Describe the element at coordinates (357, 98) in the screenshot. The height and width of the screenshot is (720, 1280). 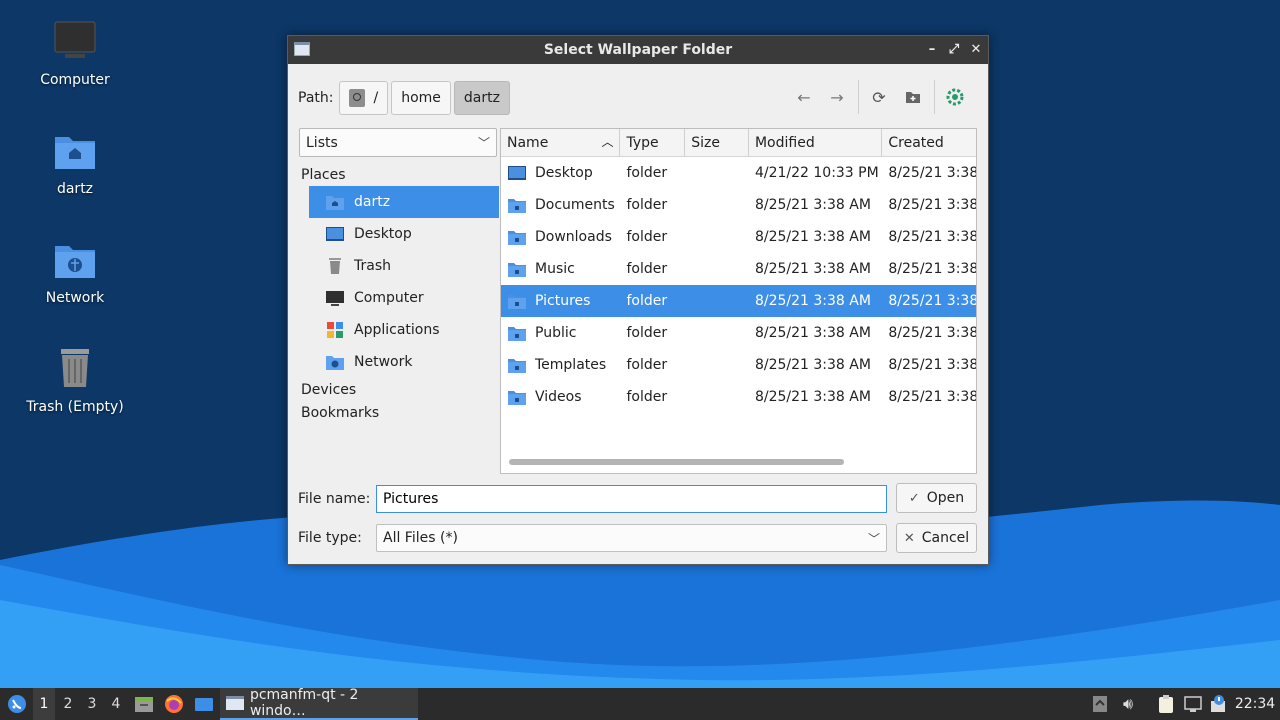
I see `drive-icon` at that location.